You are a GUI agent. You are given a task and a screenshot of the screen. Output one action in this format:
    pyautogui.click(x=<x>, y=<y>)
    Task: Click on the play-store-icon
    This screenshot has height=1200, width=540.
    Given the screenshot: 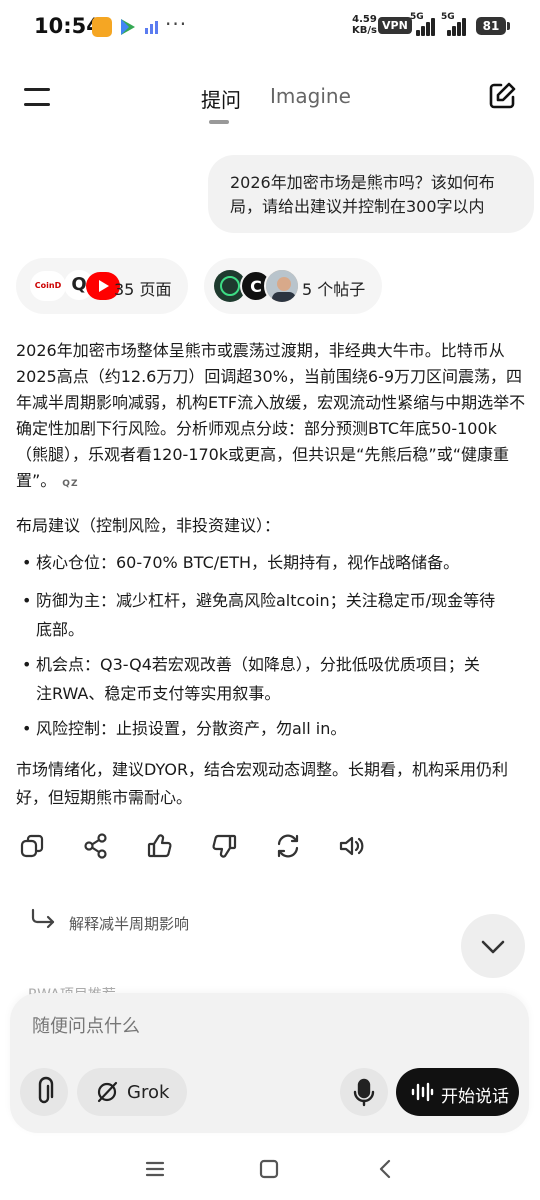 What is the action you would take?
    pyautogui.click(x=128, y=27)
    